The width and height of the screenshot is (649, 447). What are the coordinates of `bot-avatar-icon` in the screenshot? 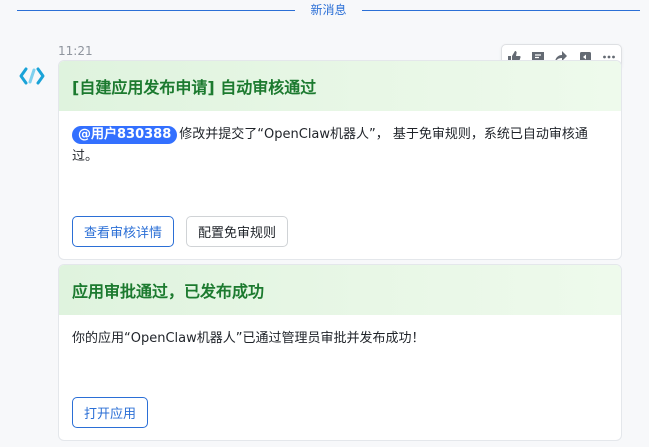 It's located at (32, 76).